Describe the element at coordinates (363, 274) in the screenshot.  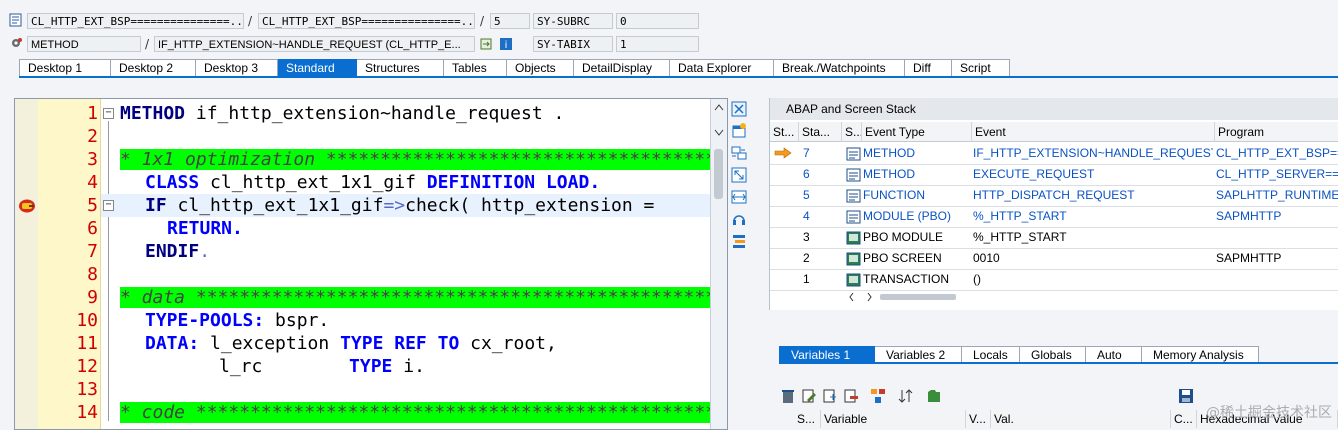
I see `code-line-8: 8` at that location.